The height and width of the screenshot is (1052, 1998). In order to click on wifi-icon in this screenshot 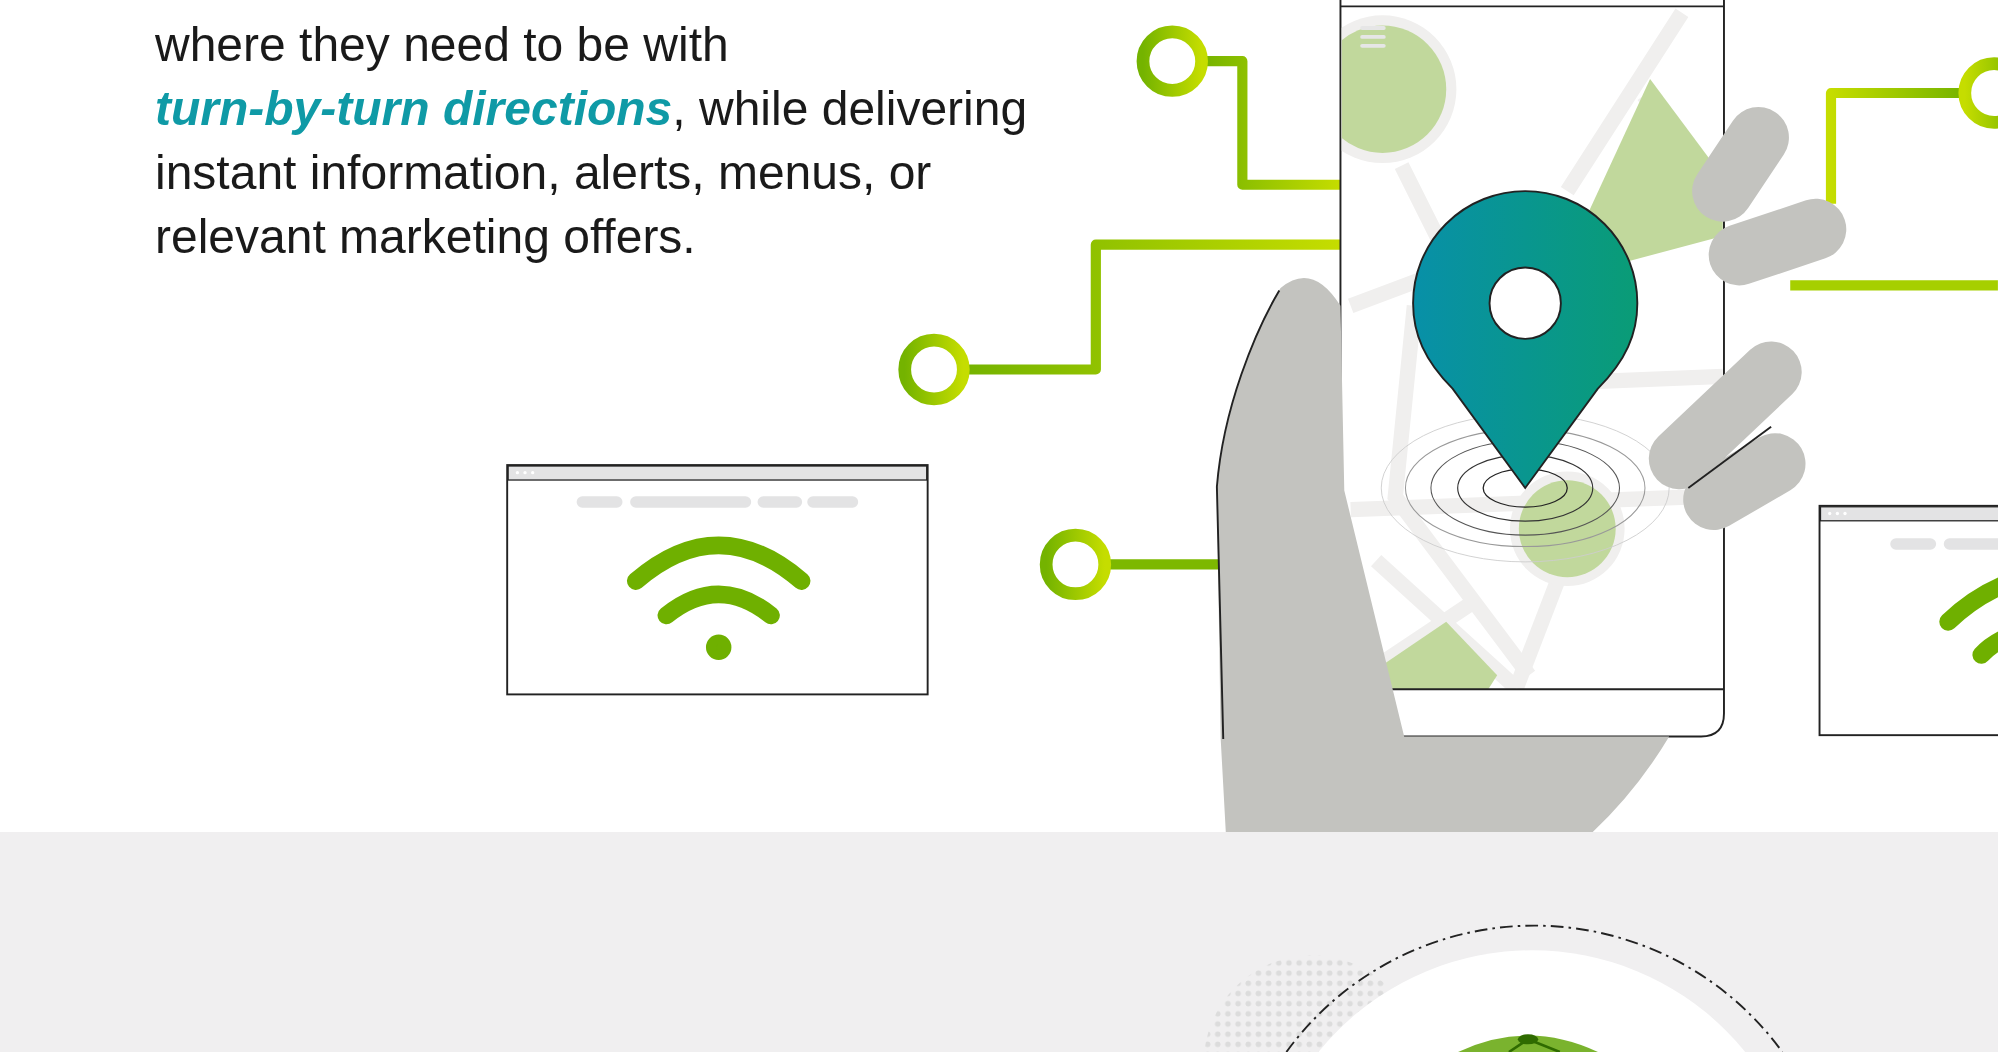, I will do `click(718, 598)`.